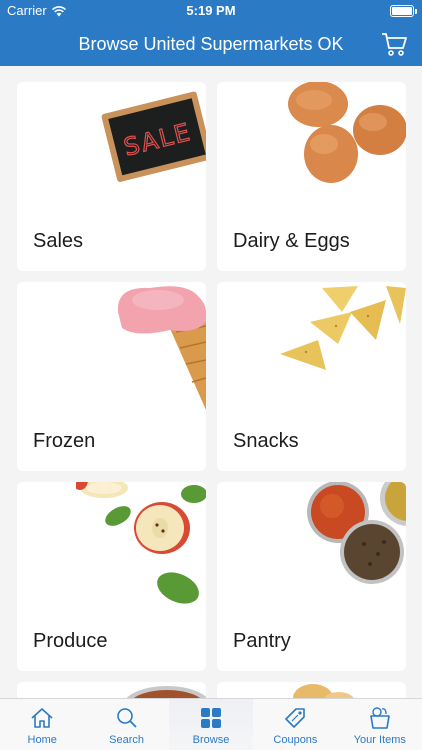 The width and height of the screenshot is (422, 750). I want to click on apples-image, so click(141, 543).